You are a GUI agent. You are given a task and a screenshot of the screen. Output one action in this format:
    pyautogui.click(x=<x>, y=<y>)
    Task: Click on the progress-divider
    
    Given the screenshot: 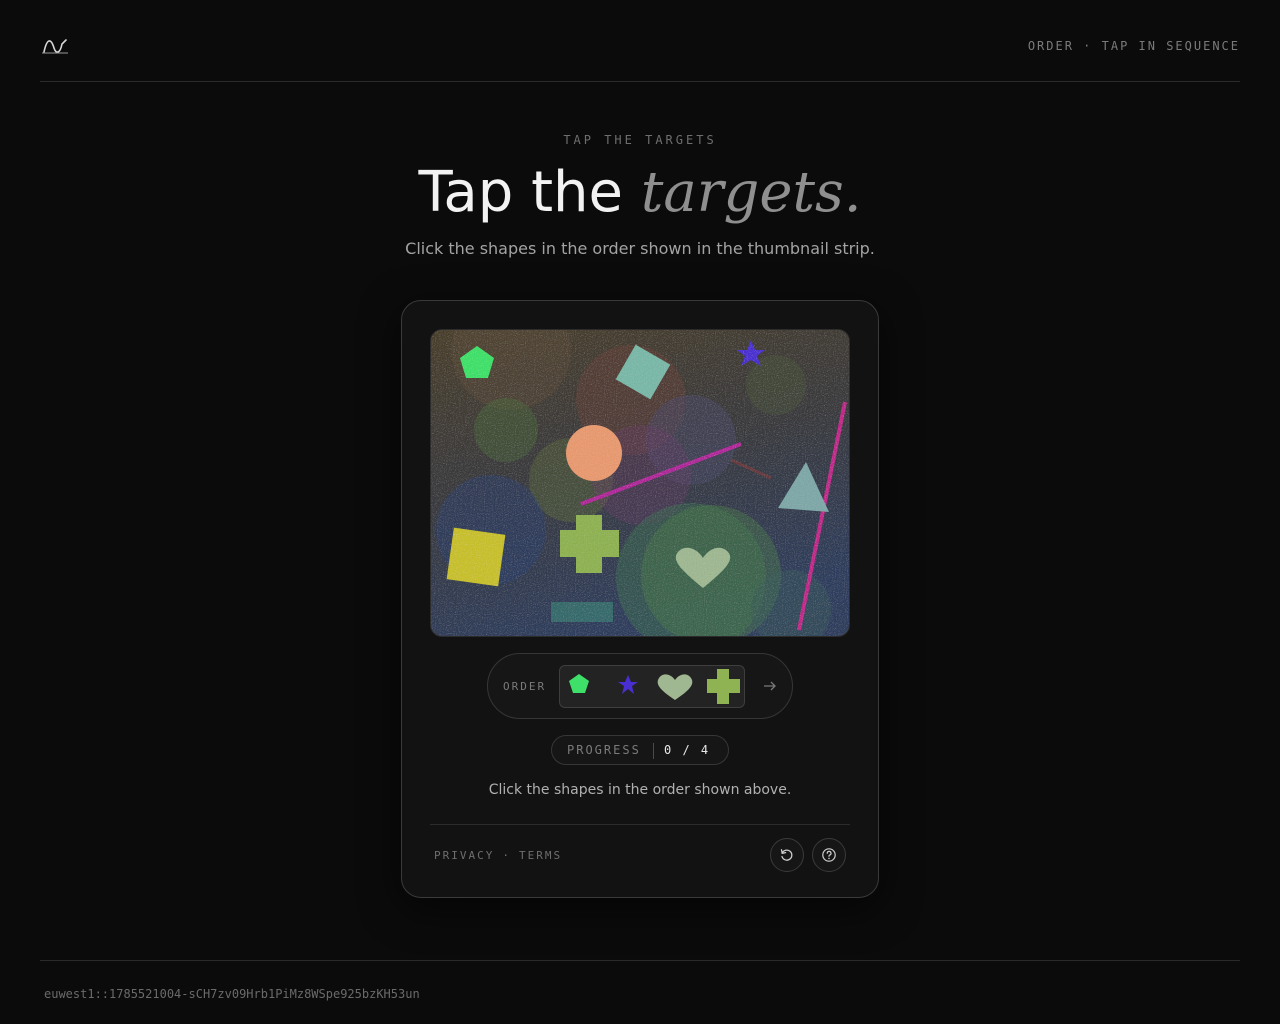 What is the action you would take?
    pyautogui.click(x=653, y=751)
    